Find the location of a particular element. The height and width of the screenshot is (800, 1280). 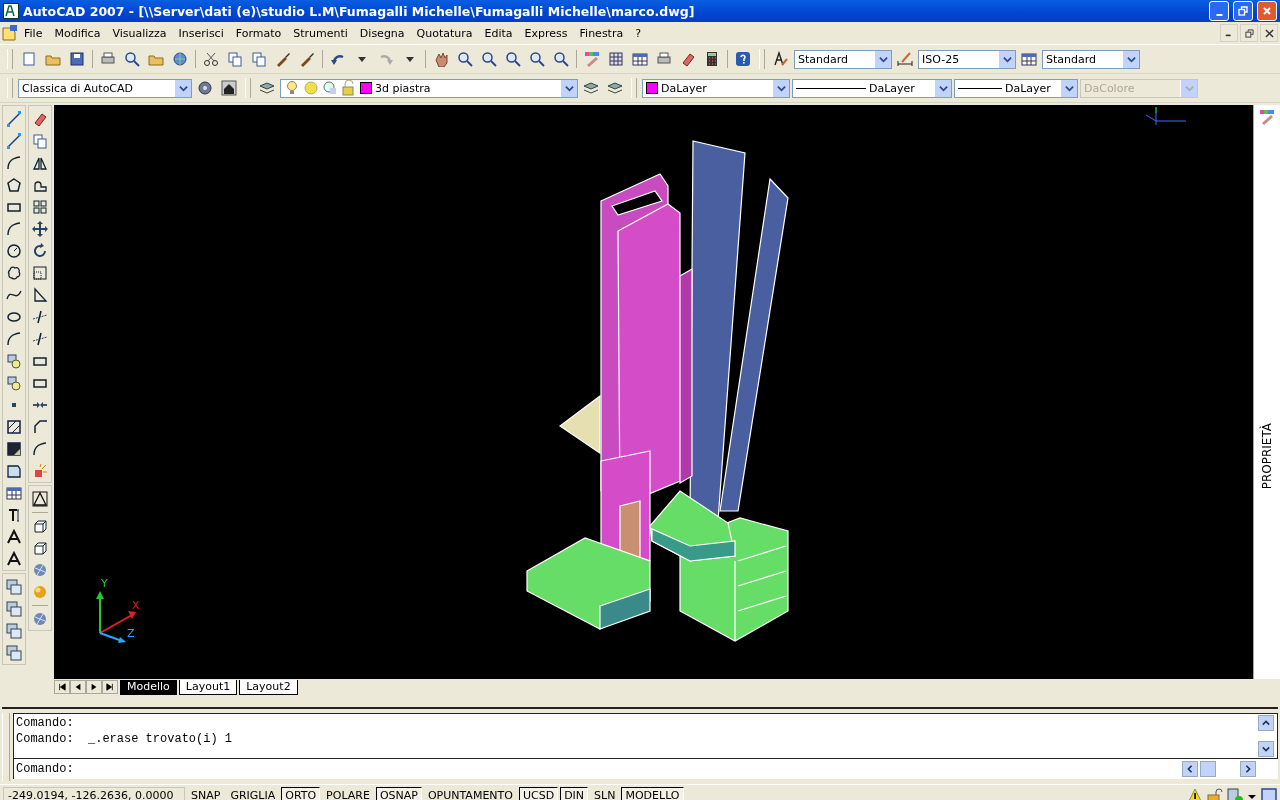

polygon-icon is located at coordinates (14, 185).